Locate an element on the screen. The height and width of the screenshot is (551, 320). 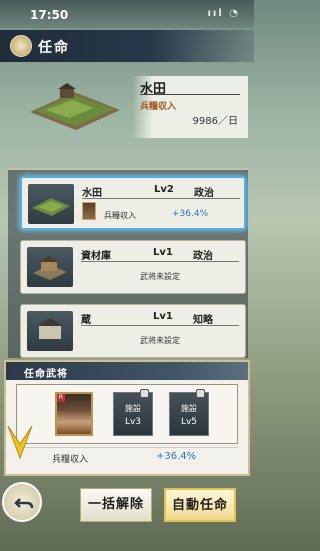
assign-title: 任命武将 is located at coordinates (46, 374).